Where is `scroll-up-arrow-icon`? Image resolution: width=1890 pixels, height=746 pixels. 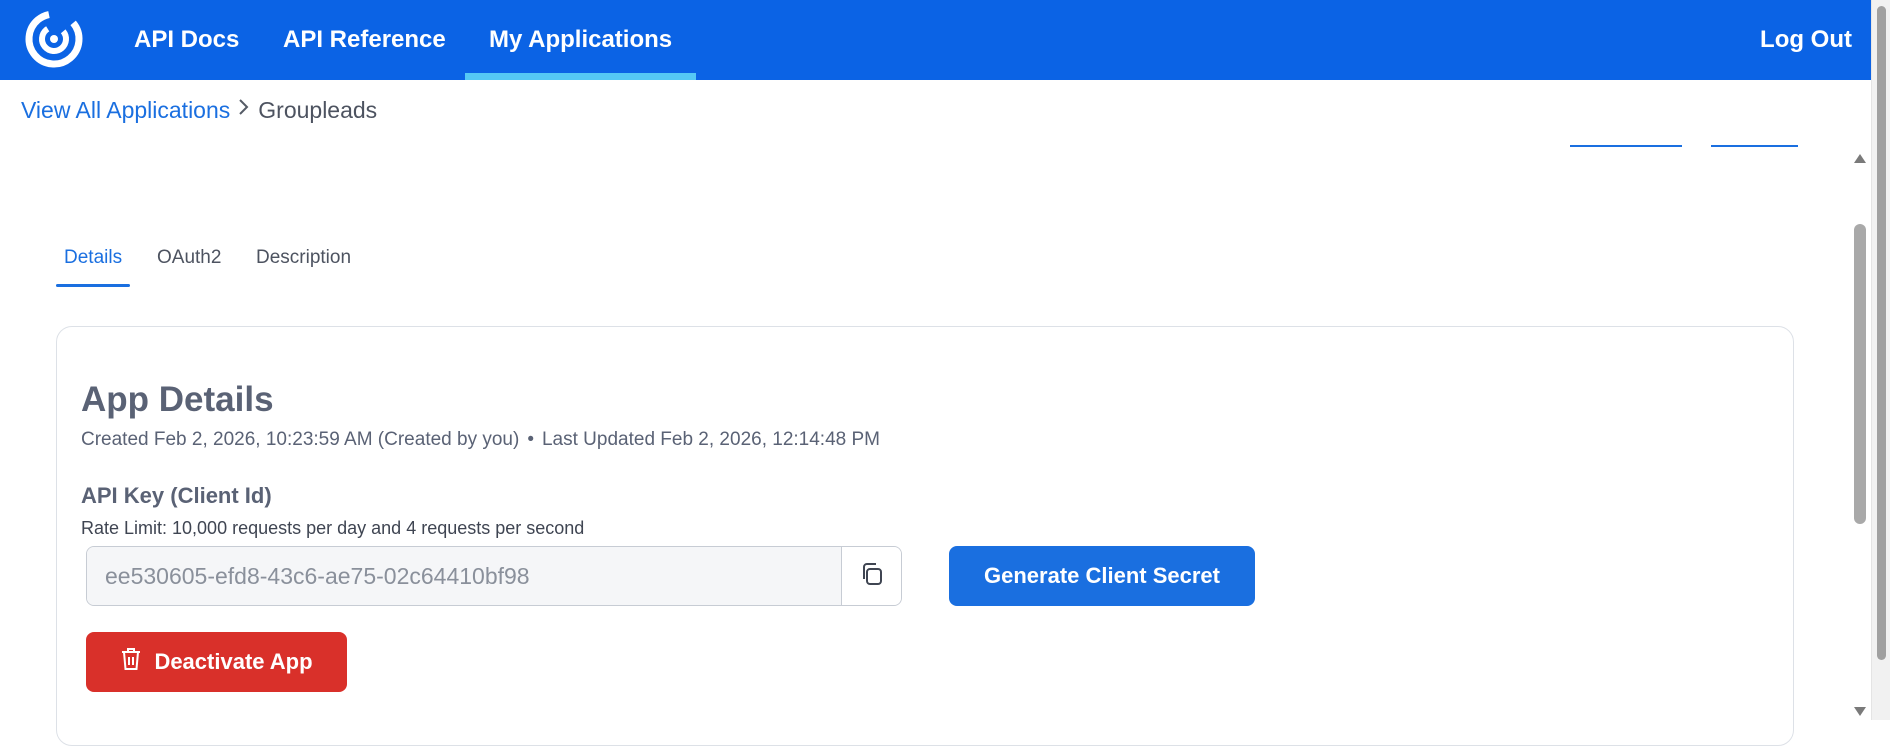 scroll-up-arrow-icon is located at coordinates (1860, 158).